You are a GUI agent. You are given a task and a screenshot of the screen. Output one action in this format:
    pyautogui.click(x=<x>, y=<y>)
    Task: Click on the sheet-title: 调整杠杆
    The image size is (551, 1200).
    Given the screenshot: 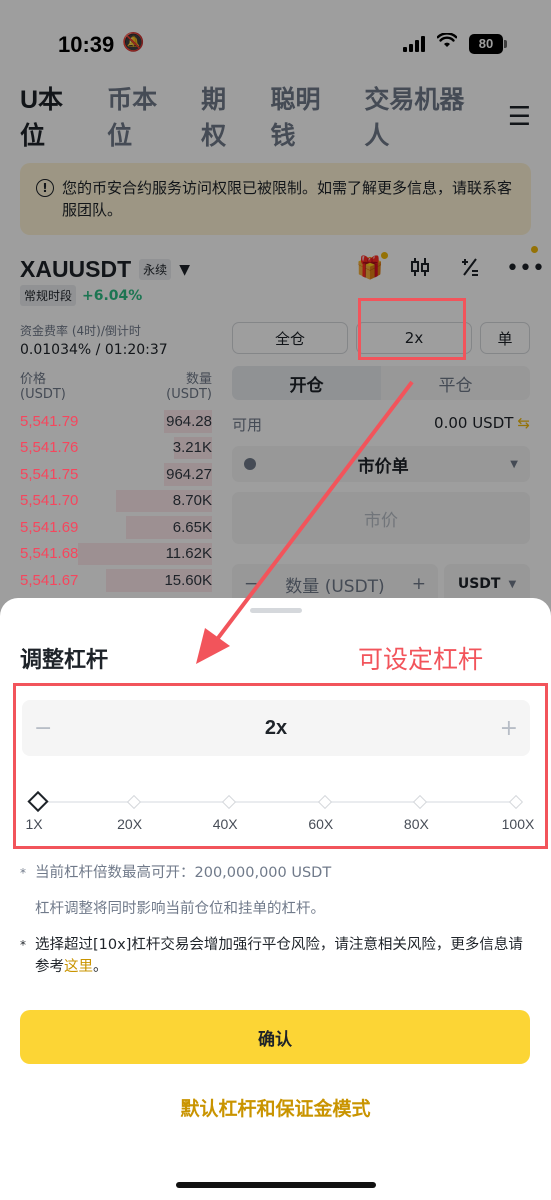 What is the action you would take?
    pyautogui.click(x=64, y=660)
    